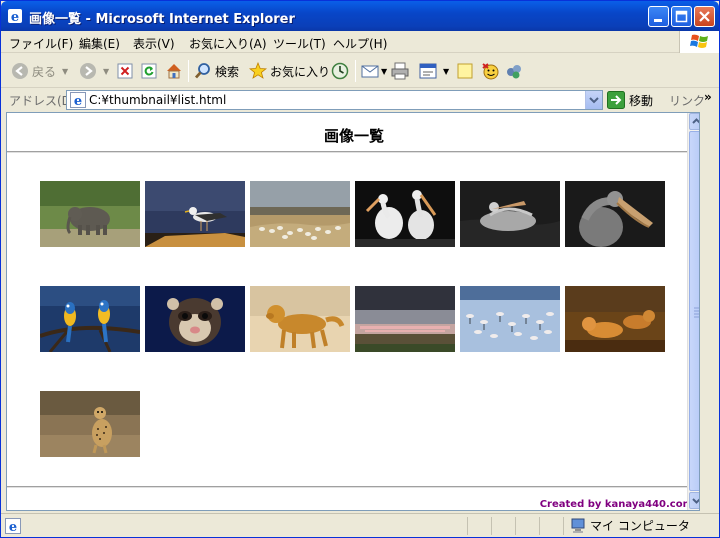 The image size is (720, 538). Describe the element at coordinates (699, 42) in the screenshot. I see `windows-logo-icon` at that location.